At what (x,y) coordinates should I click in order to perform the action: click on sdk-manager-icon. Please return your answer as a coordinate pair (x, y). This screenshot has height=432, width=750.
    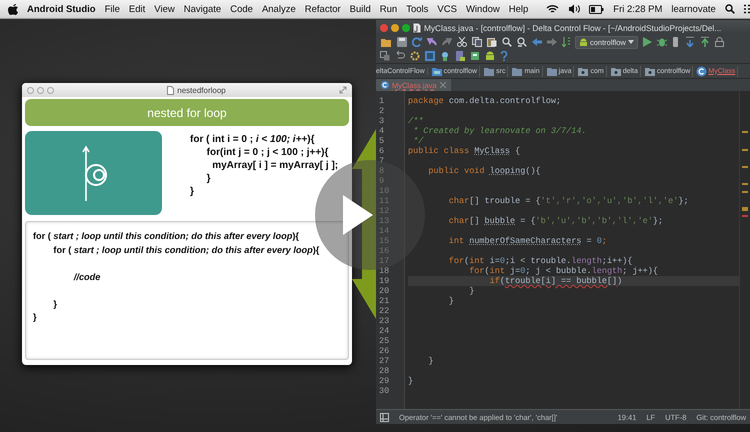
    Looking at the image, I should click on (460, 56).